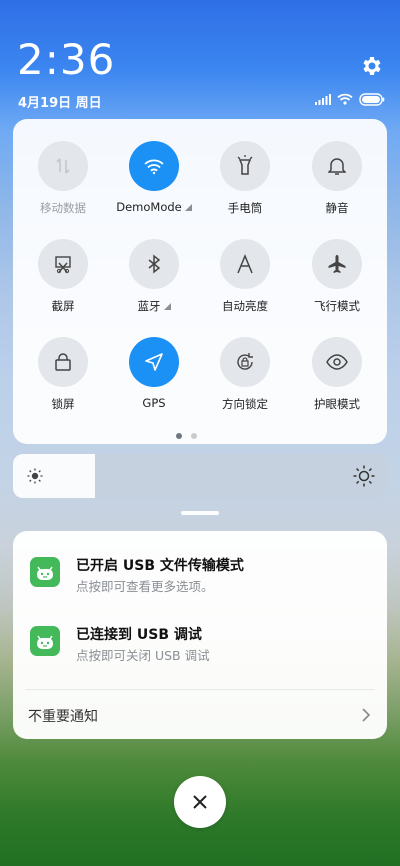 The height and width of the screenshot is (866, 400). I want to click on notification-subtitle: 点按即可关闭 USB 调试, so click(143, 655).